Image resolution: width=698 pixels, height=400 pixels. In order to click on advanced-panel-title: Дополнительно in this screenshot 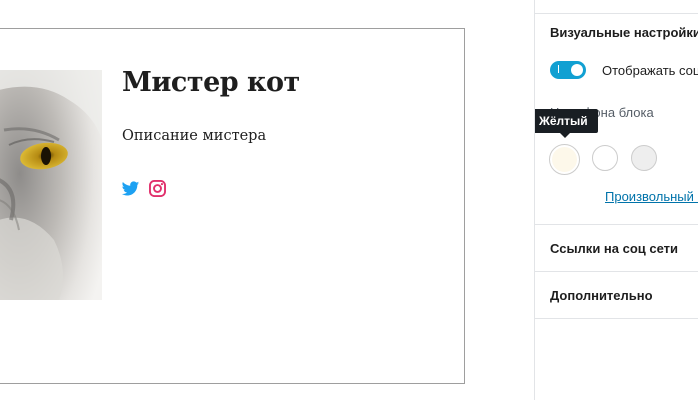, I will do `click(601, 295)`.